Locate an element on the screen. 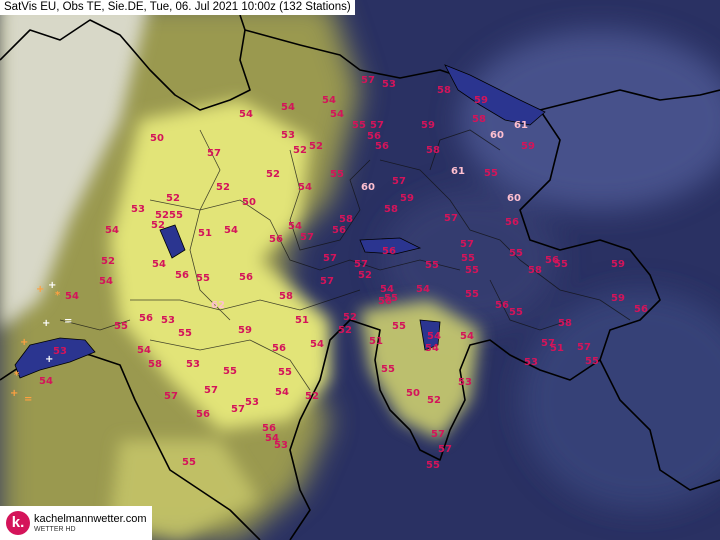 The width and height of the screenshot is (720, 540). station-value: 62 is located at coordinates (218, 305).